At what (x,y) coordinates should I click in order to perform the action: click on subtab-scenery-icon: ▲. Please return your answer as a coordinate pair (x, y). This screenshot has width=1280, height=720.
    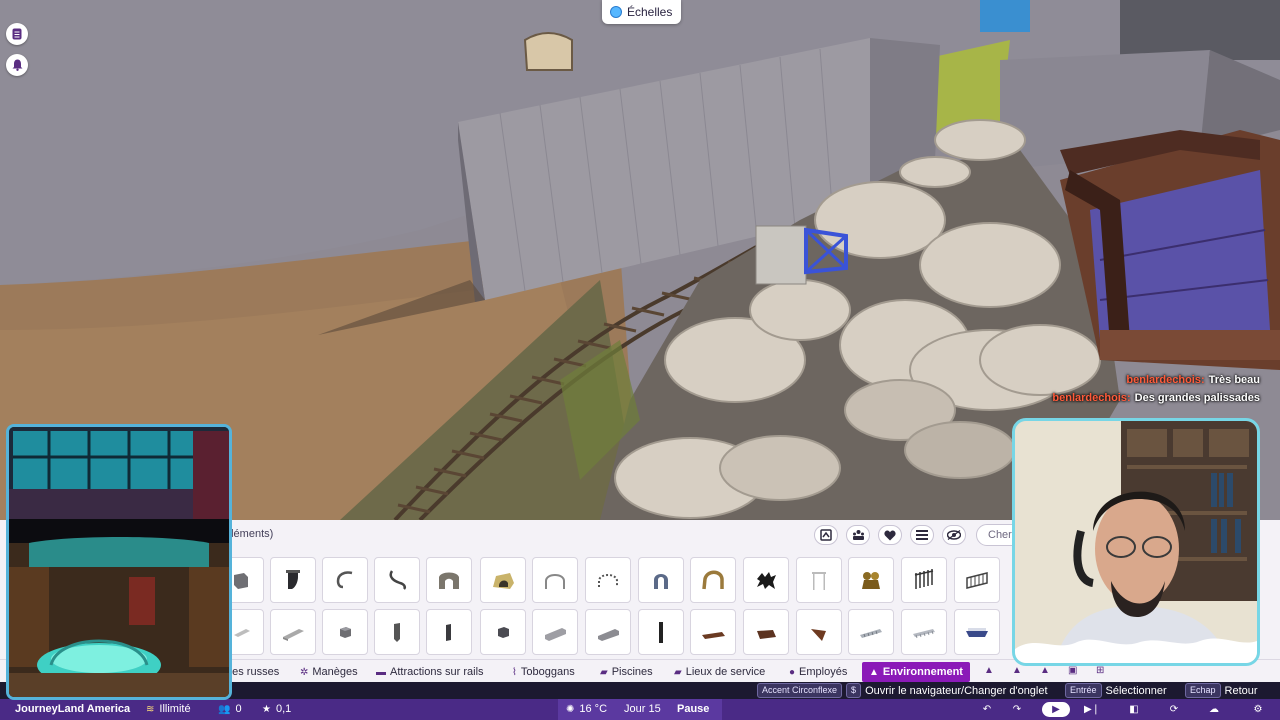
    Looking at the image, I should click on (989, 670).